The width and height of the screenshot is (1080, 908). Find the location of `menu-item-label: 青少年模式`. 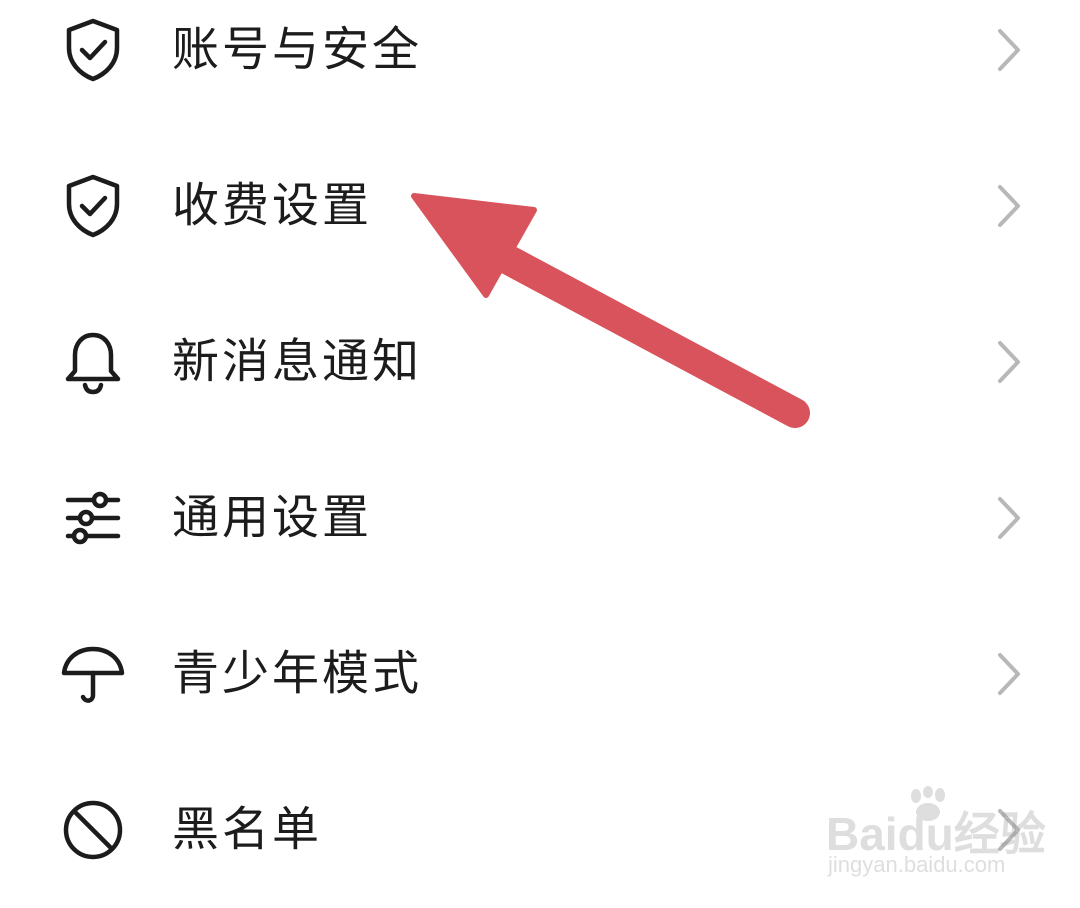

menu-item-label: 青少年模式 is located at coordinates (297, 674).